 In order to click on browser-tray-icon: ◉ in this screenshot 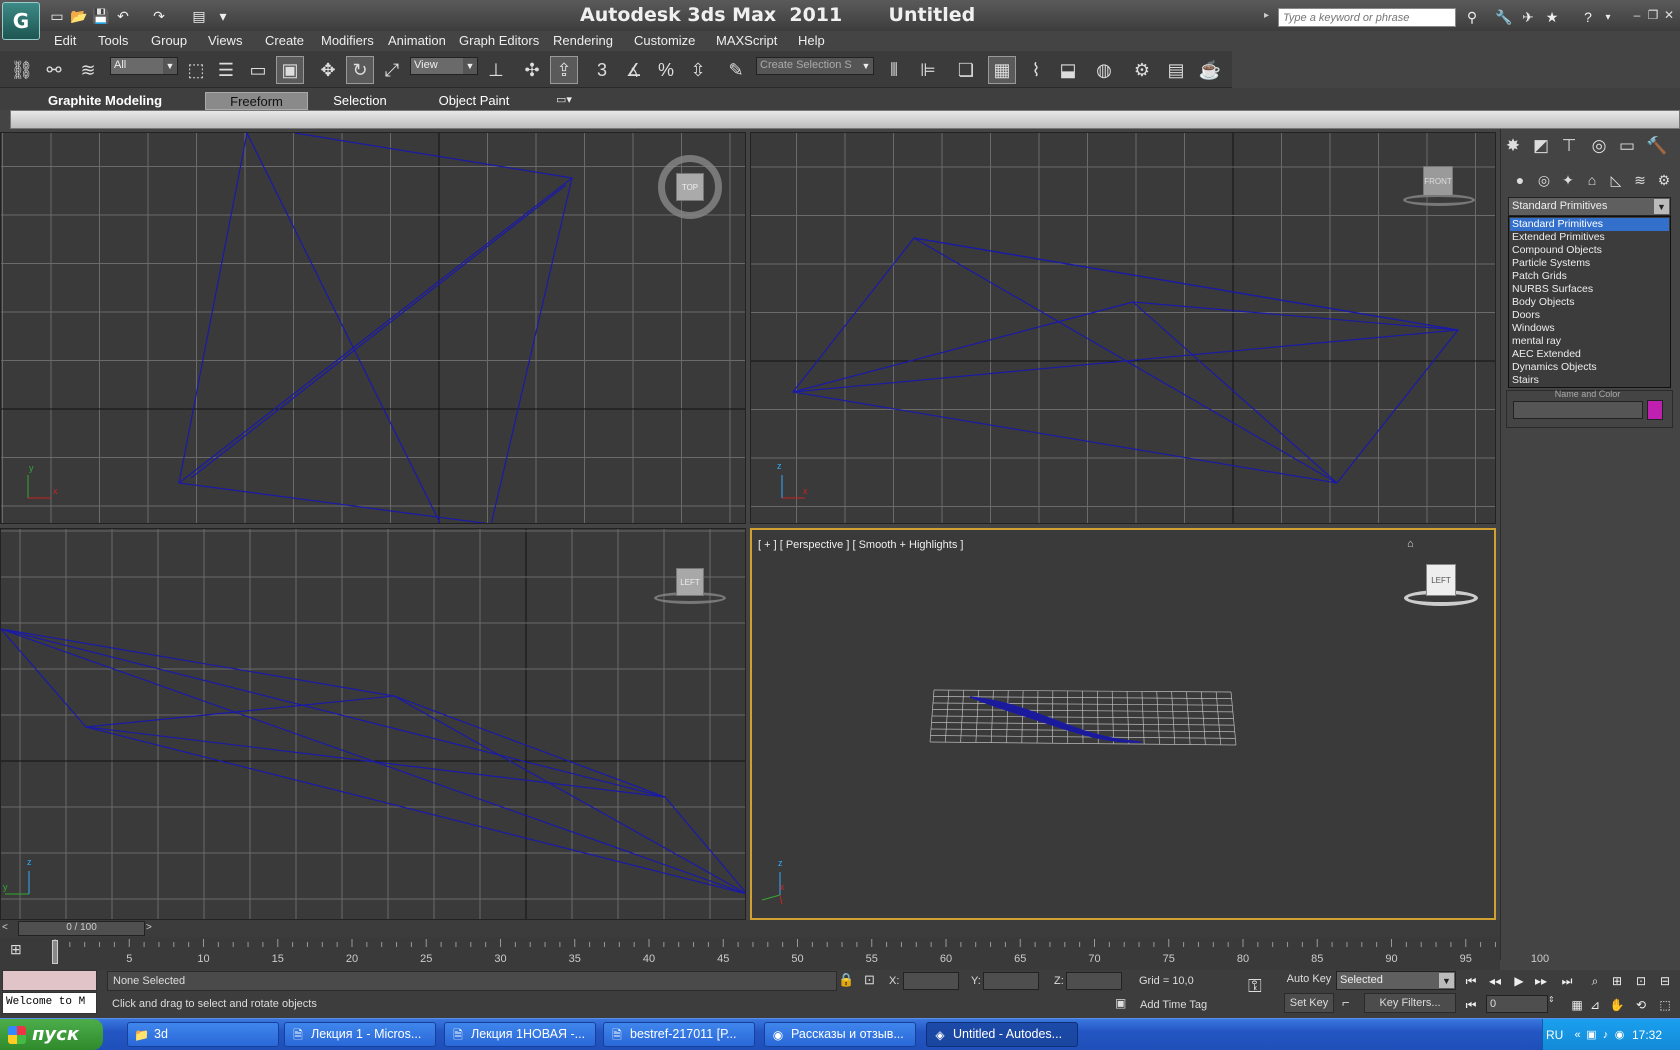, I will do `click(1619, 1034)`.